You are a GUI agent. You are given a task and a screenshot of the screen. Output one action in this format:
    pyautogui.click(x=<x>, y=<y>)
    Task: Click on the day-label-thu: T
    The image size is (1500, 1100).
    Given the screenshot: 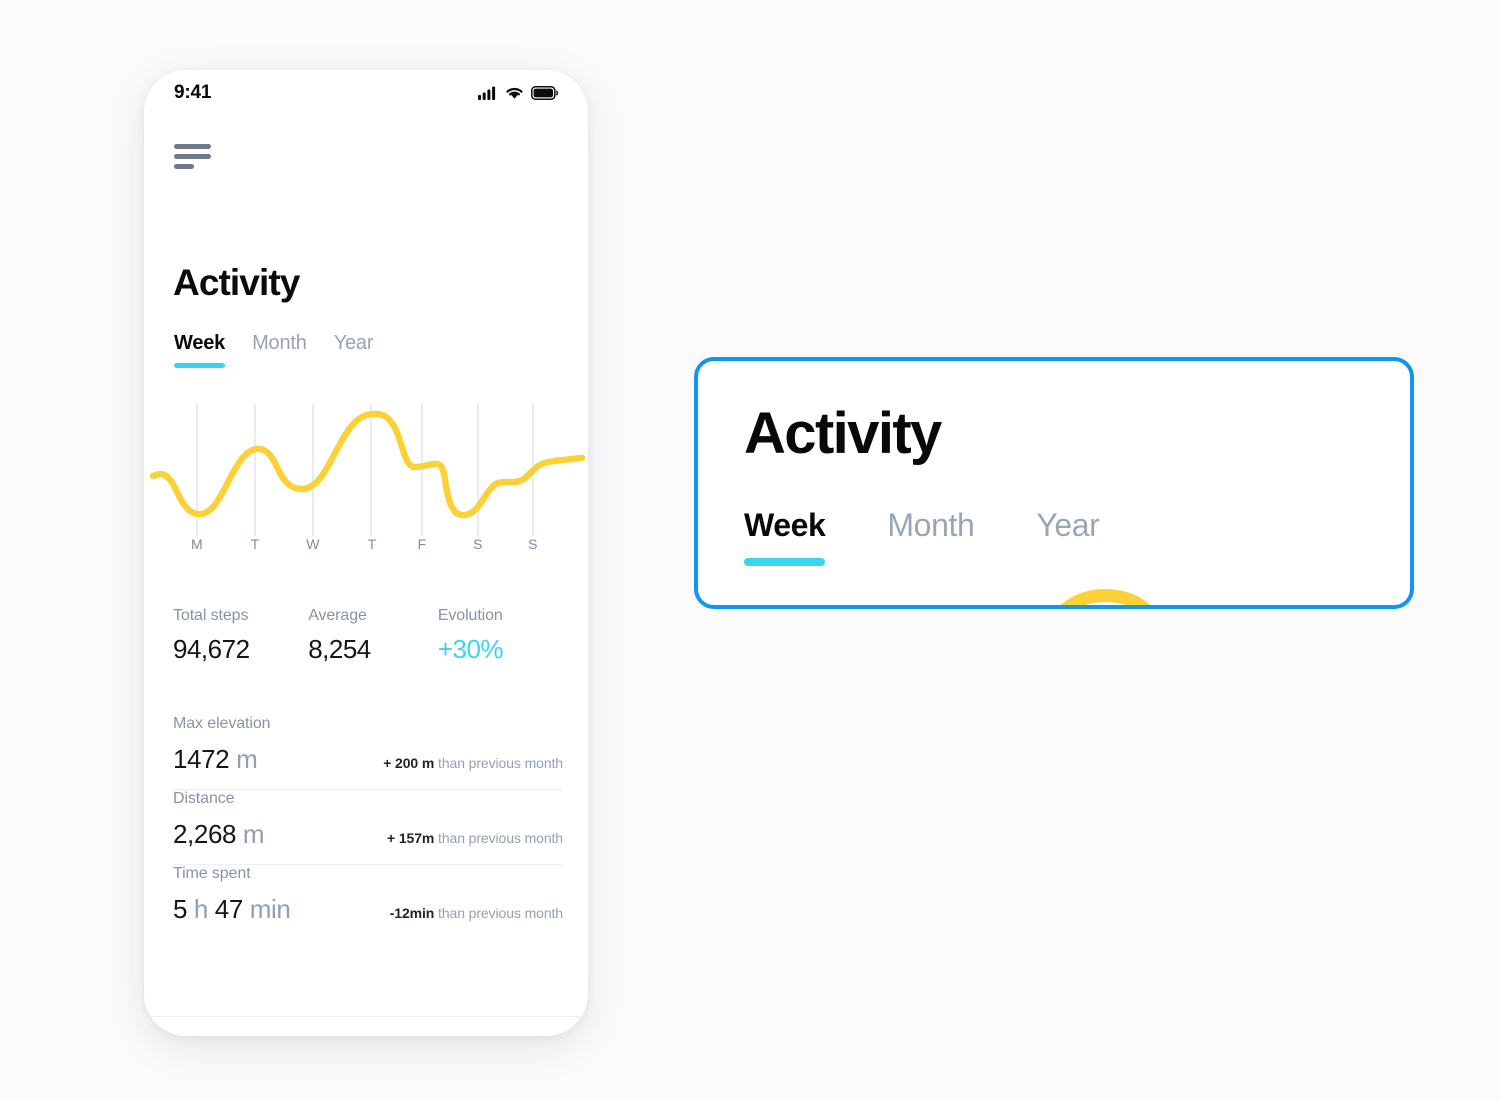 What is the action you would take?
    pyautogui.click(x=372, y=544)
    